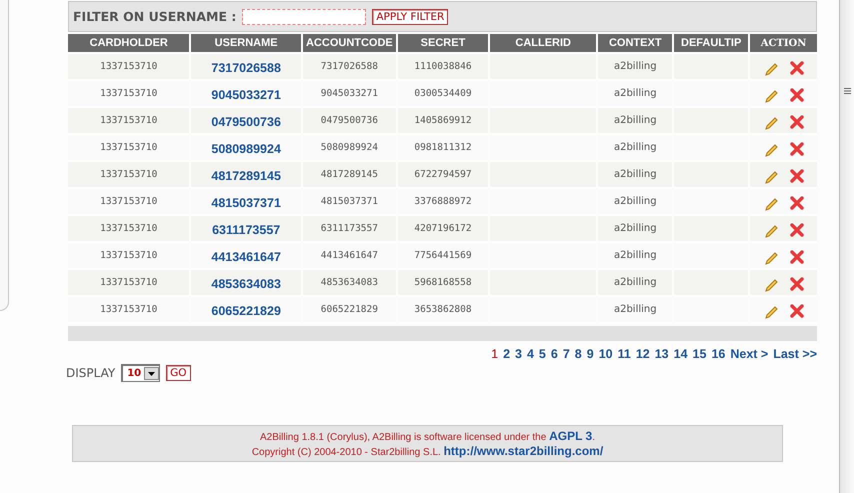 This screenshot has width=854, height=493. What do you see at coordinates (570, 436) in the screenshot?
I see `footer-link: AGPL 3` at bounding box center [570, 436].